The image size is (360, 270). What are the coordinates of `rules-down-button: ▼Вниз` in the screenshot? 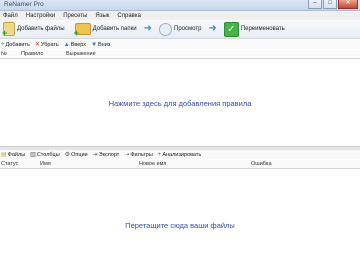 It's located at (100, 45).